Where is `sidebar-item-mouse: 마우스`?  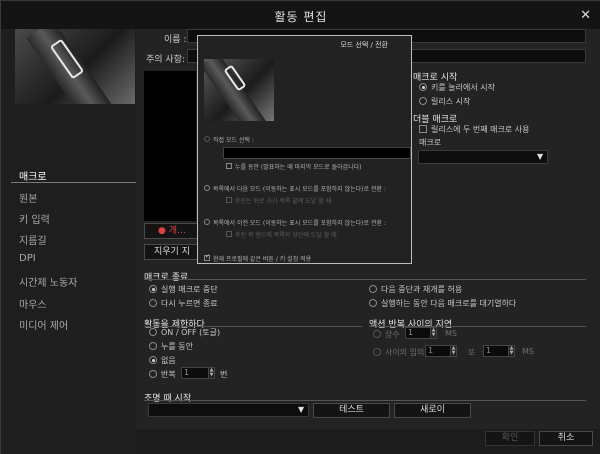 sidebar-item-mouse: 마우스 is located at coordinates (33, 303).